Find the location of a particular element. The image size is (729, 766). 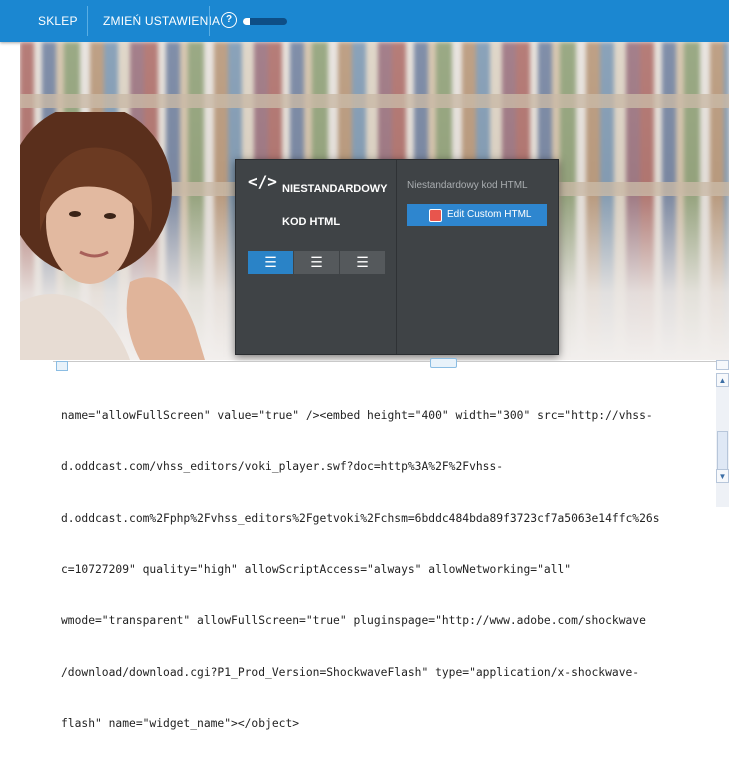

editor-scrollbar: ▲ ▼ is located at coordinates (722, 440).